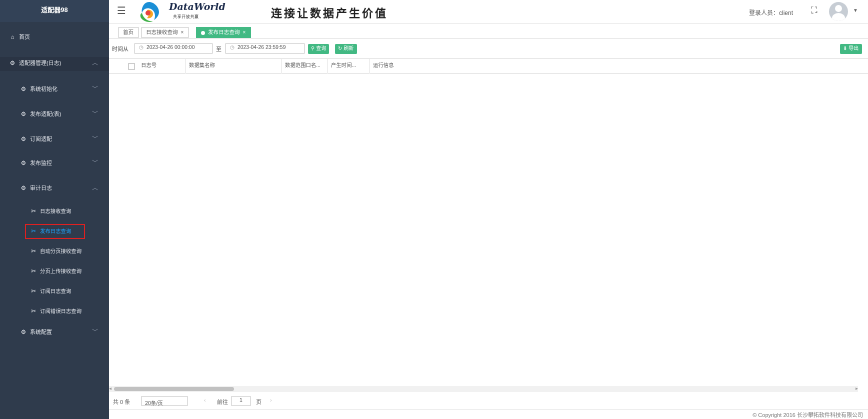  I want to click on sidebar-item-label: 订阅错误日志查询, so click(61, 312).